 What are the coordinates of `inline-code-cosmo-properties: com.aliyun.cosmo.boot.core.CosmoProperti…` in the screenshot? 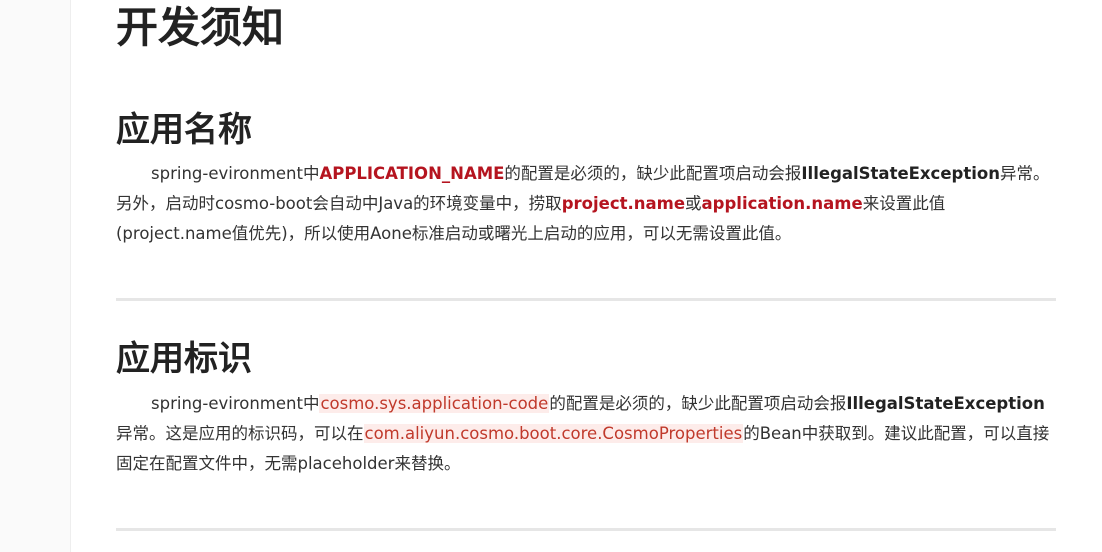 It's located at (553, 433).